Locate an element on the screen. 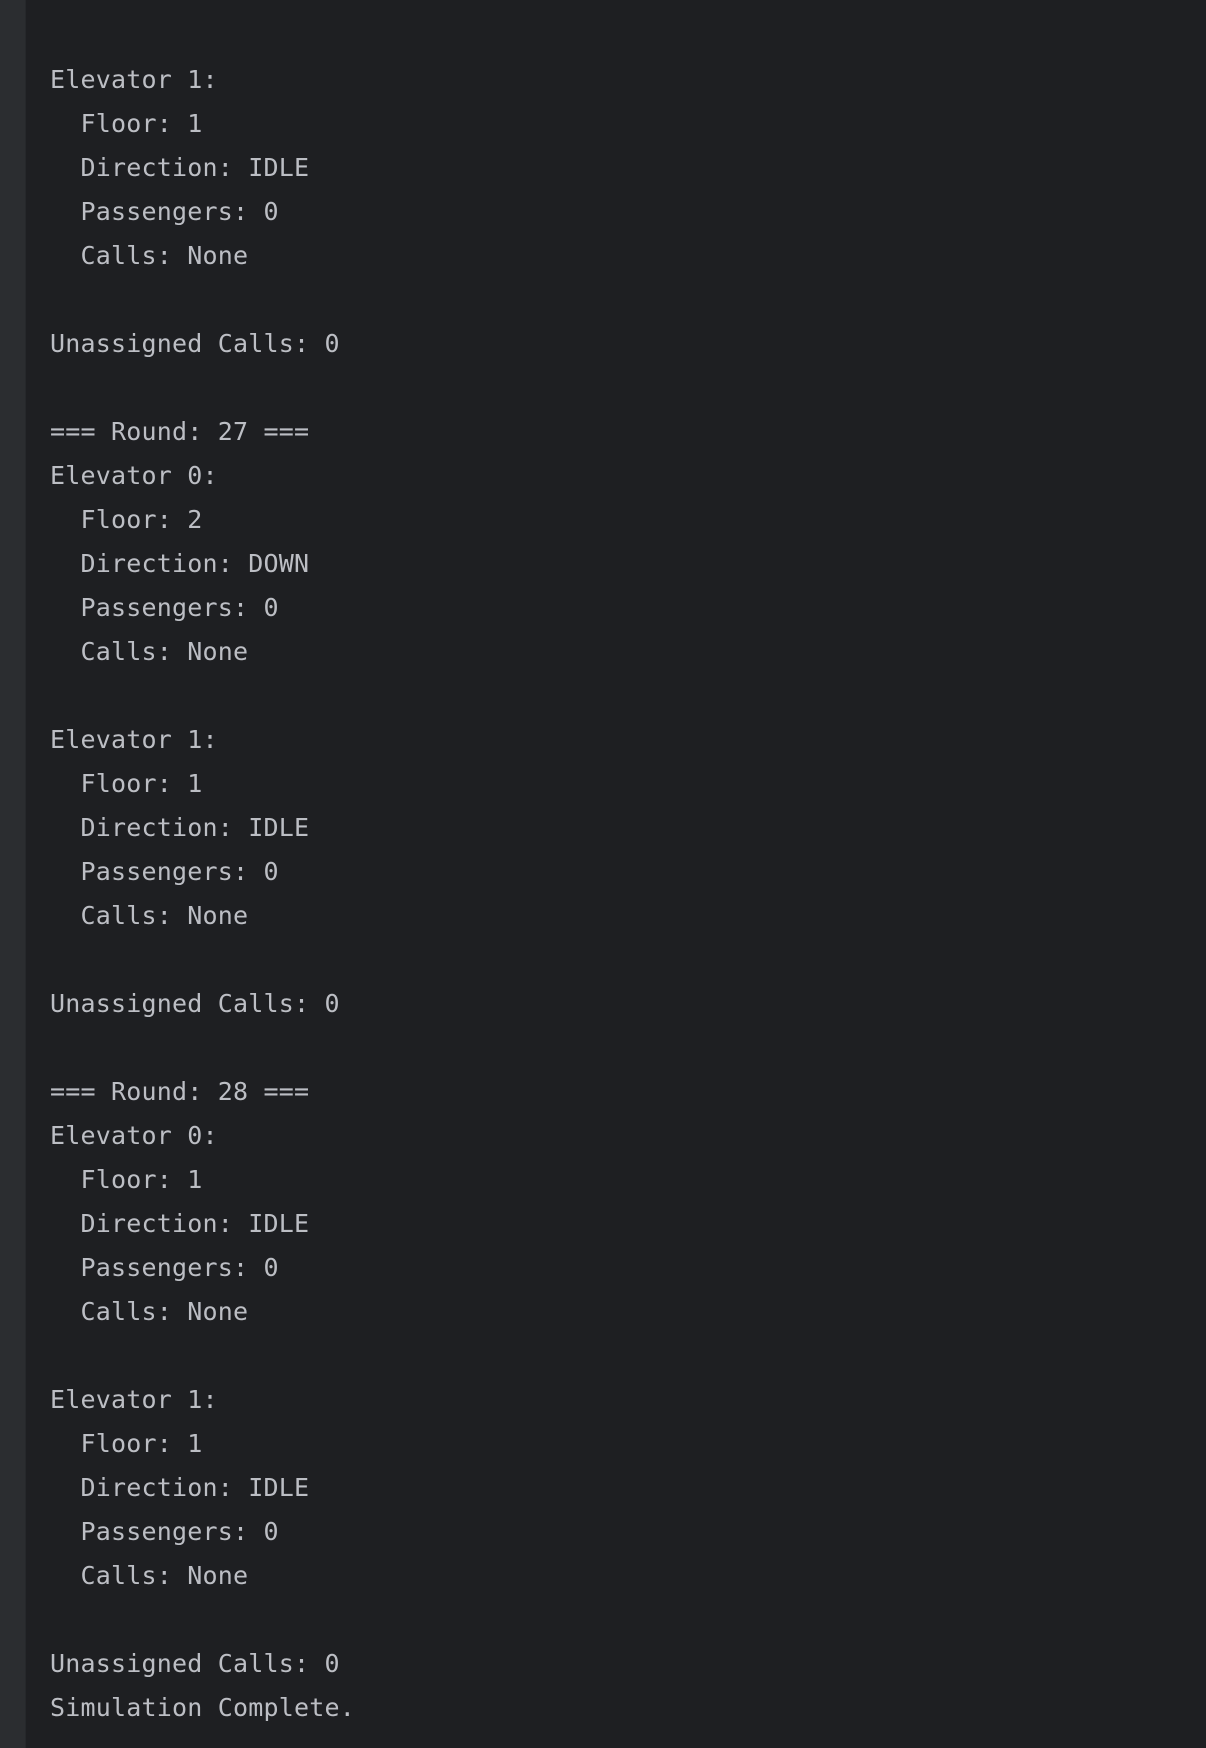 Image resolution: width=1206 pixels, height=1748 pixels. console-line: Simulation Complete. is located at coordinates (203, 1707).